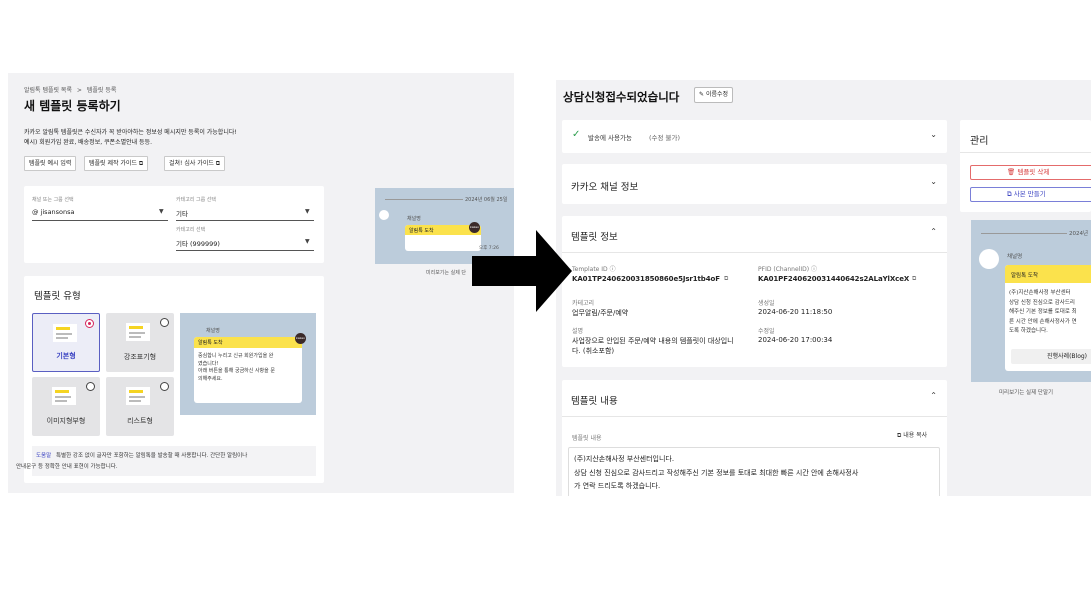  Describe the element at coordinates (486, 200) in the screenshot. I see `preview-date: 2024년 06월 25일` at that location.